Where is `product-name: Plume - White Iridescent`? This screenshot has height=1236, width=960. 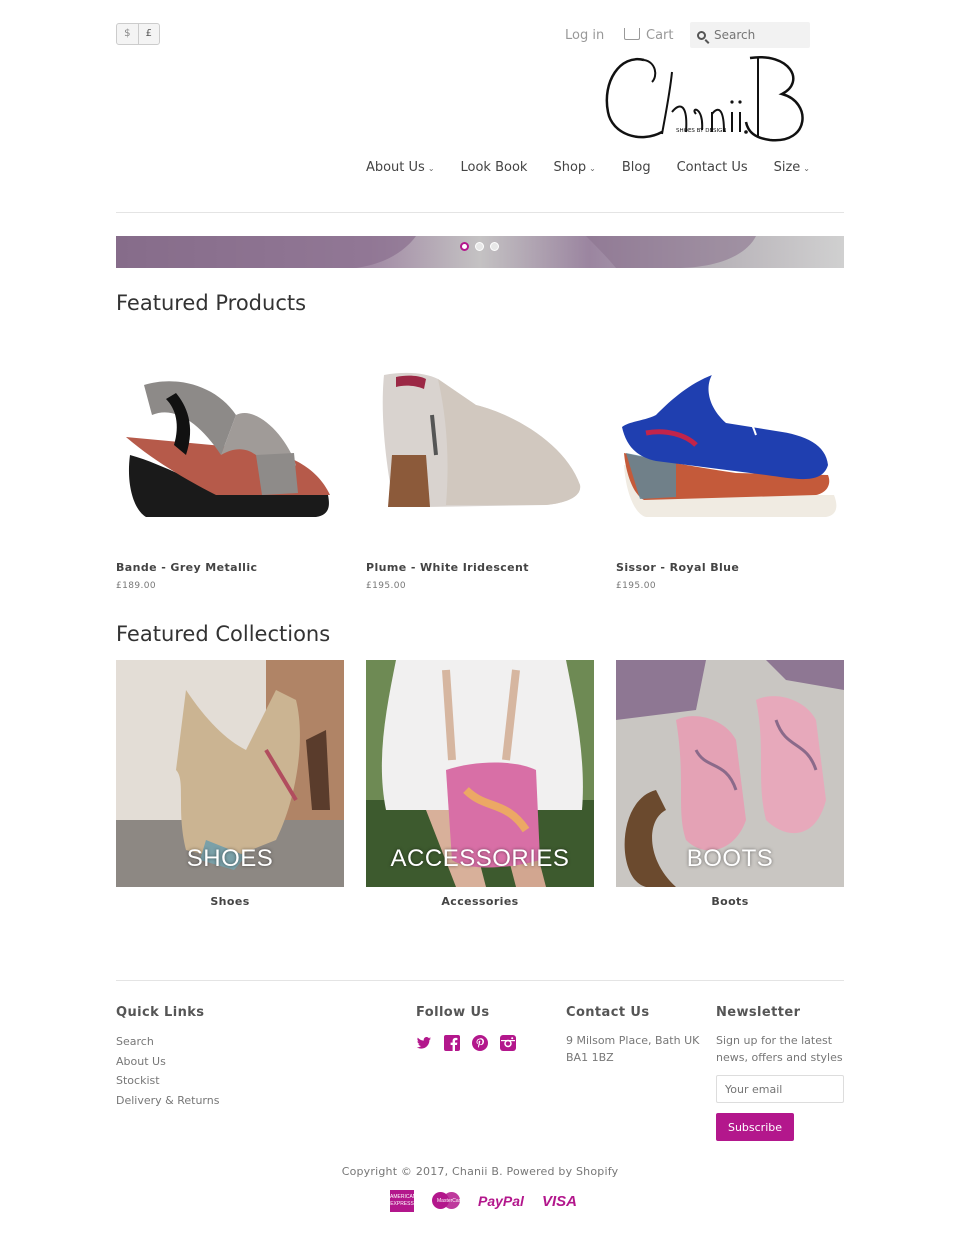
product-name: Plume - White Iridescent is located at coordinates (480, 567).